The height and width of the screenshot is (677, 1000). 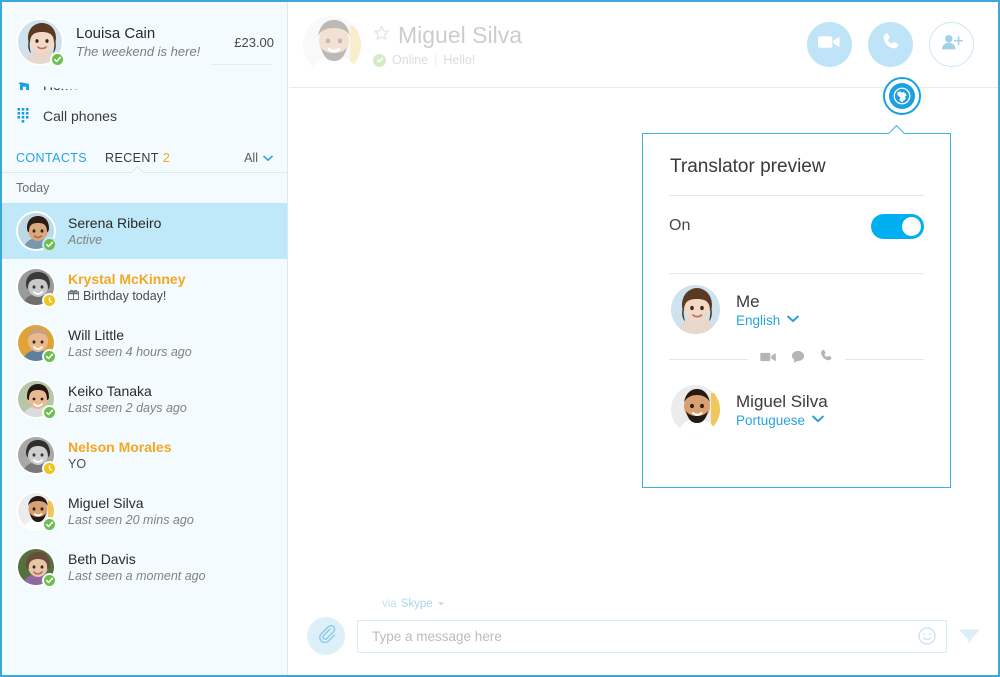 I want to click on tab-recent-label: RECENT, so click(x=132, y=158).